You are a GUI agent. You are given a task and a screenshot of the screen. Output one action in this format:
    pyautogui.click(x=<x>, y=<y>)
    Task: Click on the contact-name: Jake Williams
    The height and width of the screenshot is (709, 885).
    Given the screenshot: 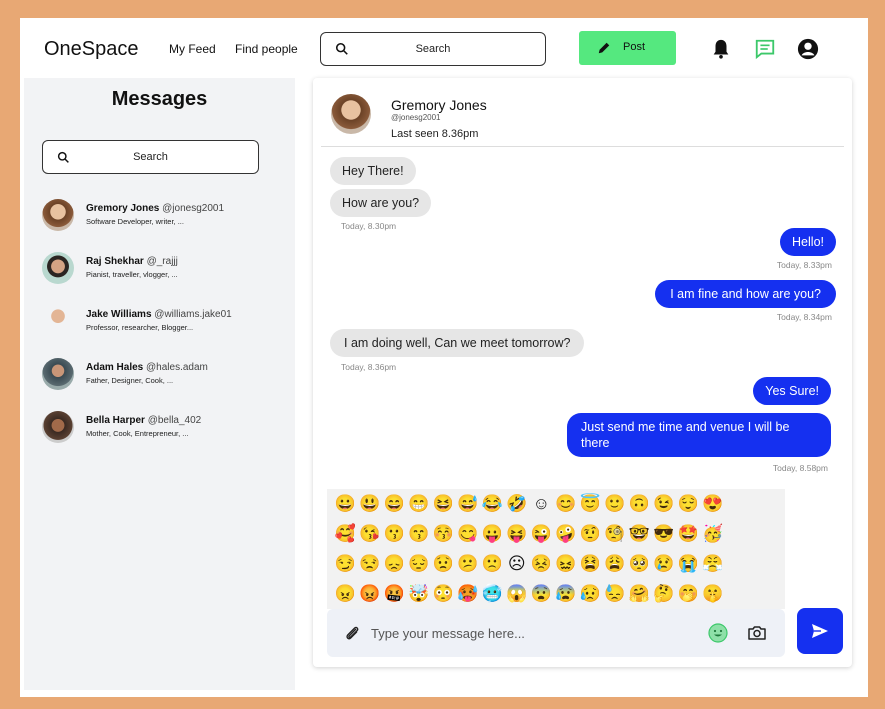 What is the action you would take?
    pyautogui.click(x=119, y=314)
    